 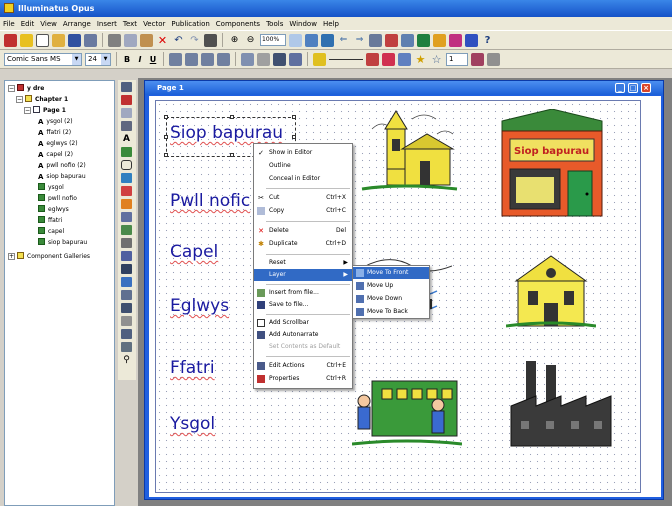 I want to click on open-folder-icon, so click(x=58, y=40).